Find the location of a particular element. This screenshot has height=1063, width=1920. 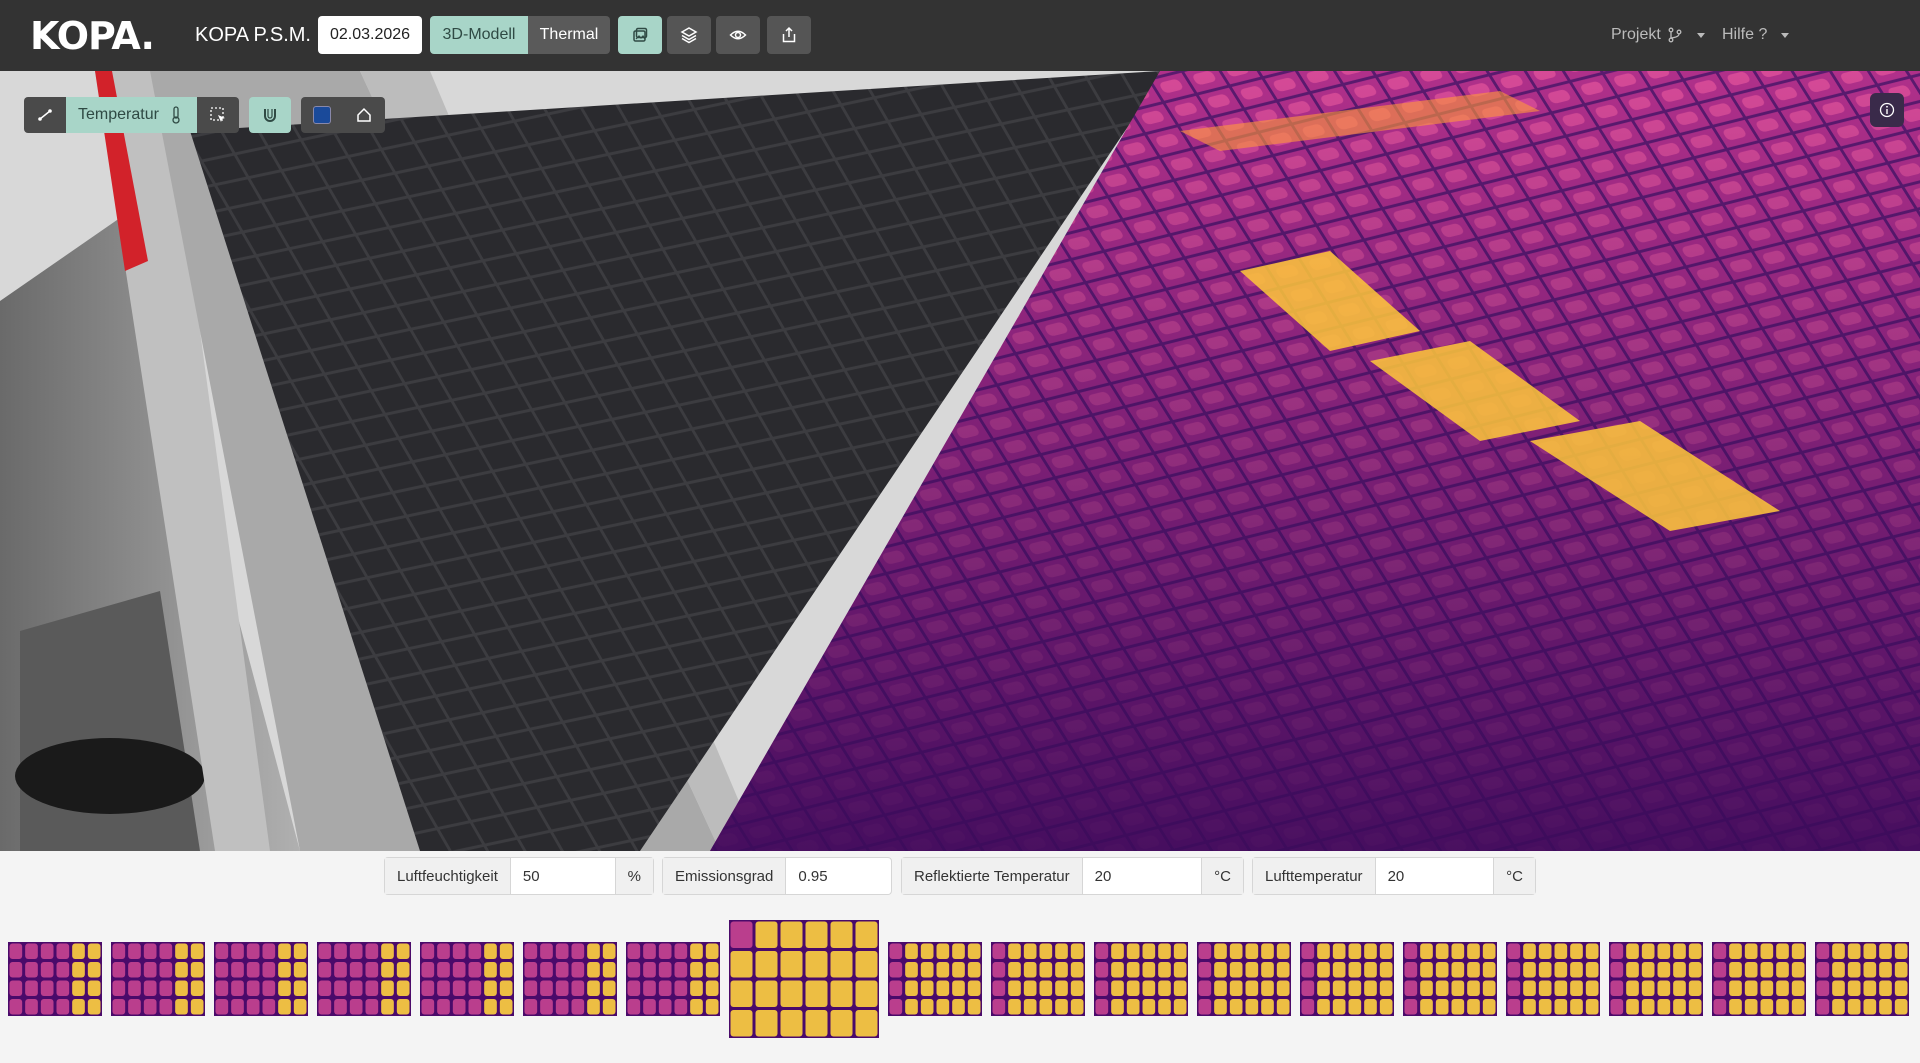

home-view-button is located at coordinates (363, 115).